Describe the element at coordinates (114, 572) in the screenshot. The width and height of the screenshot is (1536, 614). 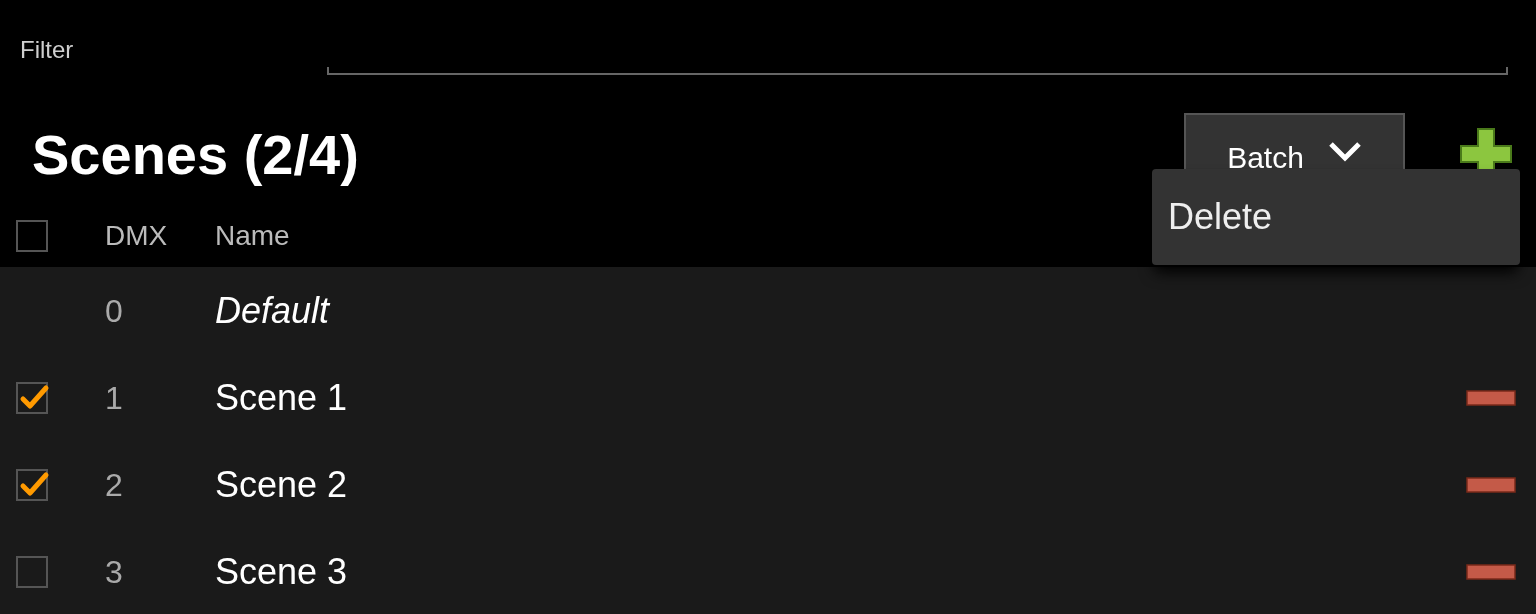
I see `dmx-number: 3` at that location.